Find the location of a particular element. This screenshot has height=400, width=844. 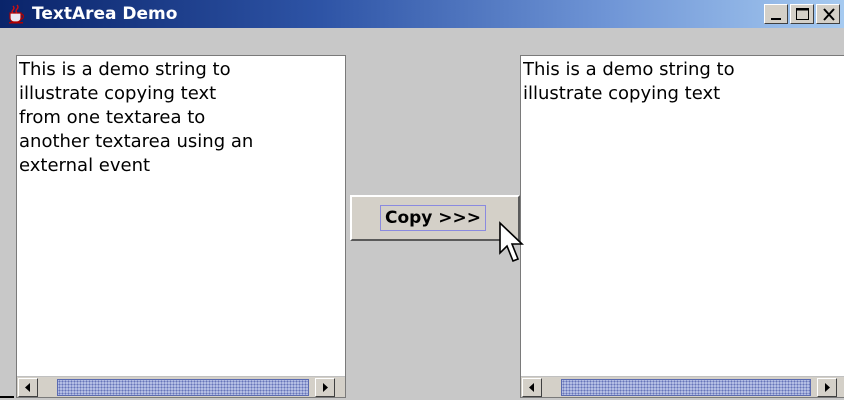

right-scroll-thumb is located at coordinates (686, 387).